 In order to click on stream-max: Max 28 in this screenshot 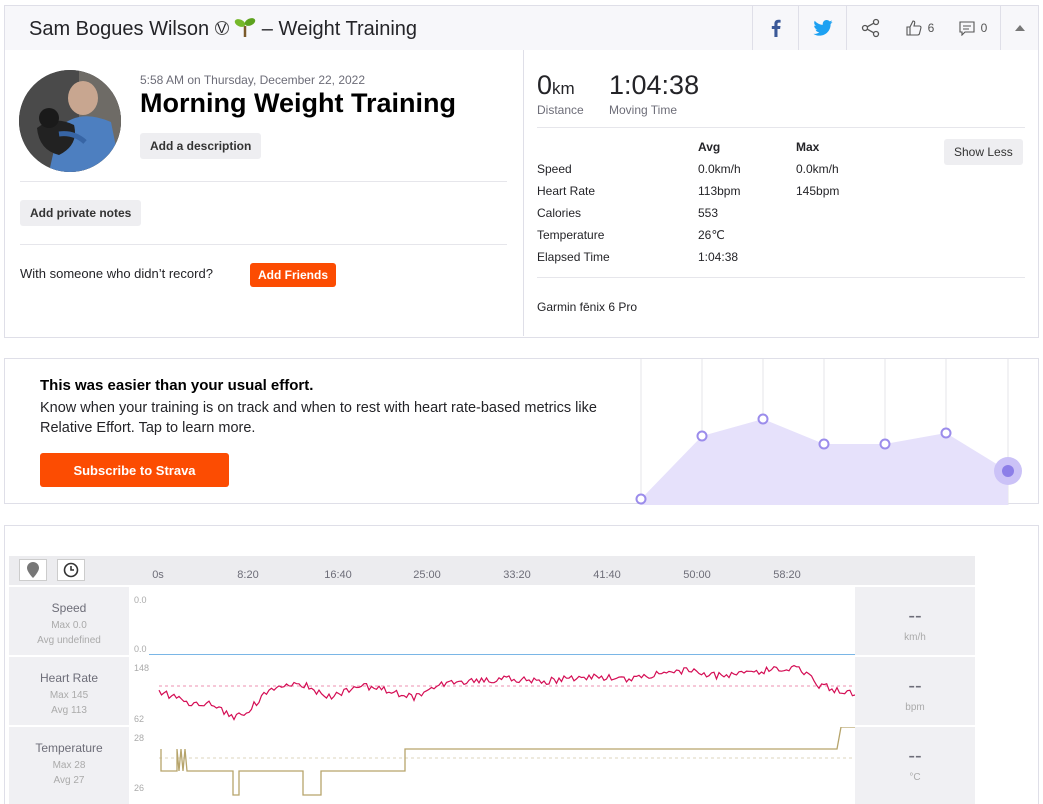, I will do `click(69, 765)`.